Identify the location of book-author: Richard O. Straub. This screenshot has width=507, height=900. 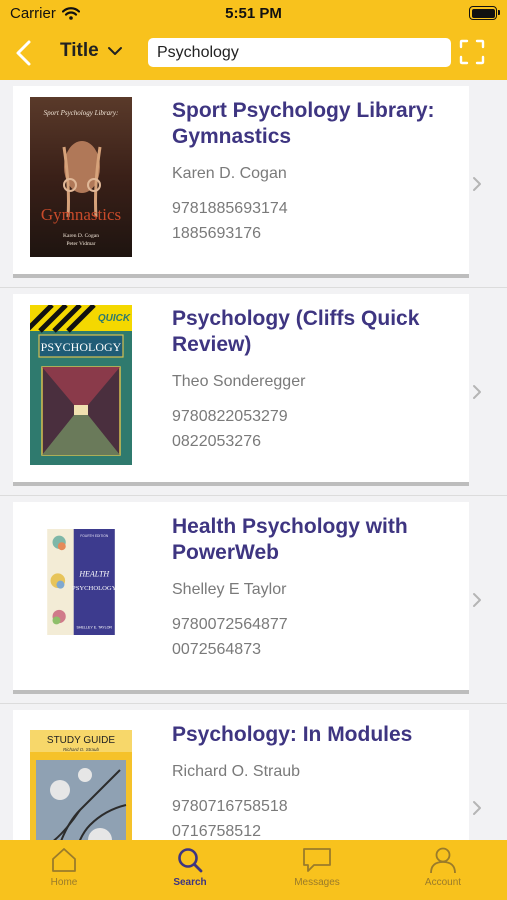
(236, 771).